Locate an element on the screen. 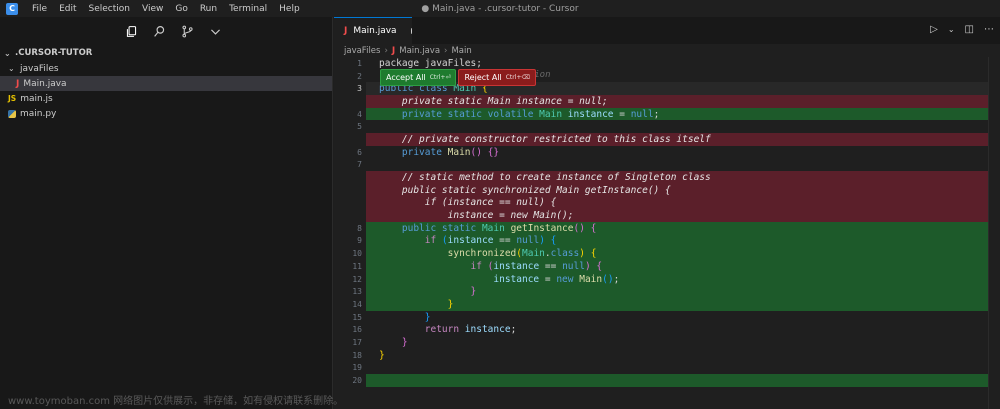  reject-shortcut: Ctrl+⌫ is located at coordinates (517, 77).